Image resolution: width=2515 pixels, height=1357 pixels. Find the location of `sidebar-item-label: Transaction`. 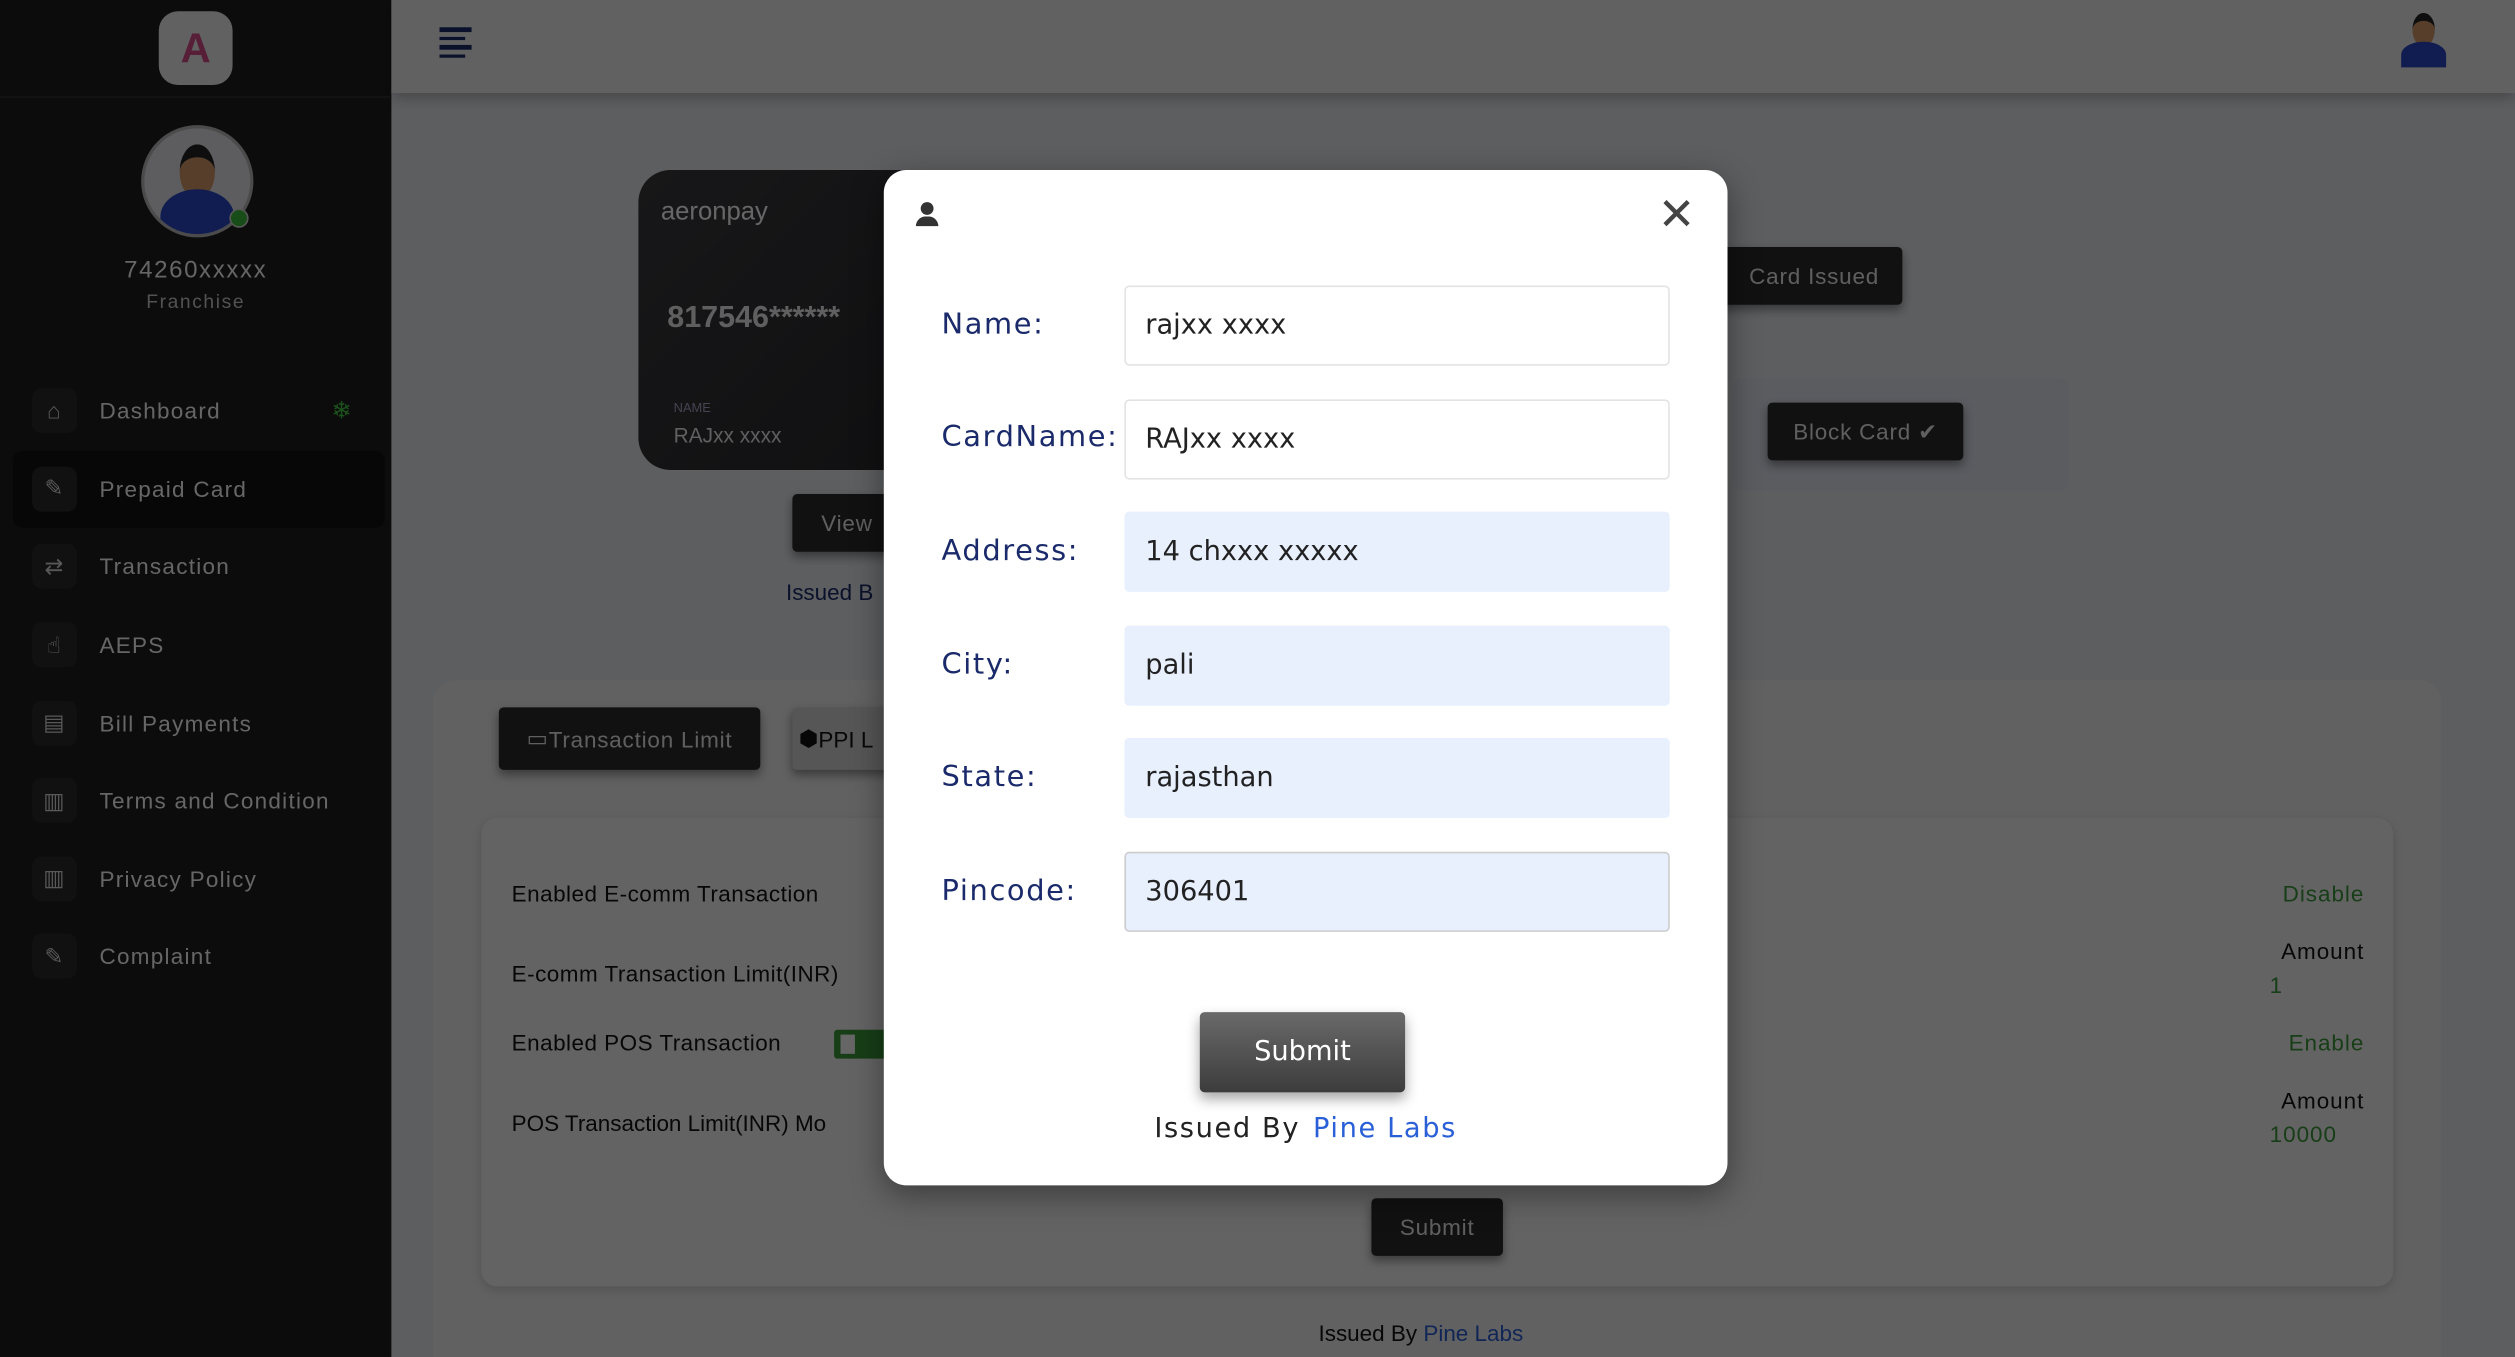

sidebar-item-label: Transaction is located at coordinates (165, 567).